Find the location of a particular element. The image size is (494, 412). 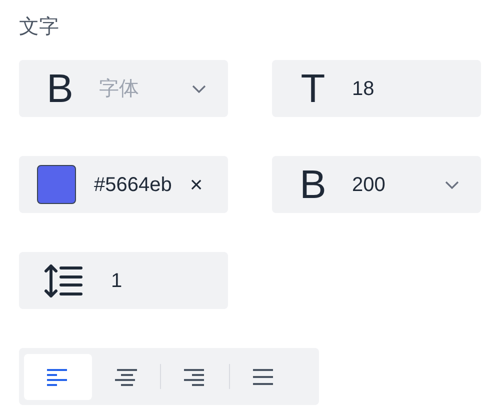

select-field: B 字体 is located at coordinates (123, 88).